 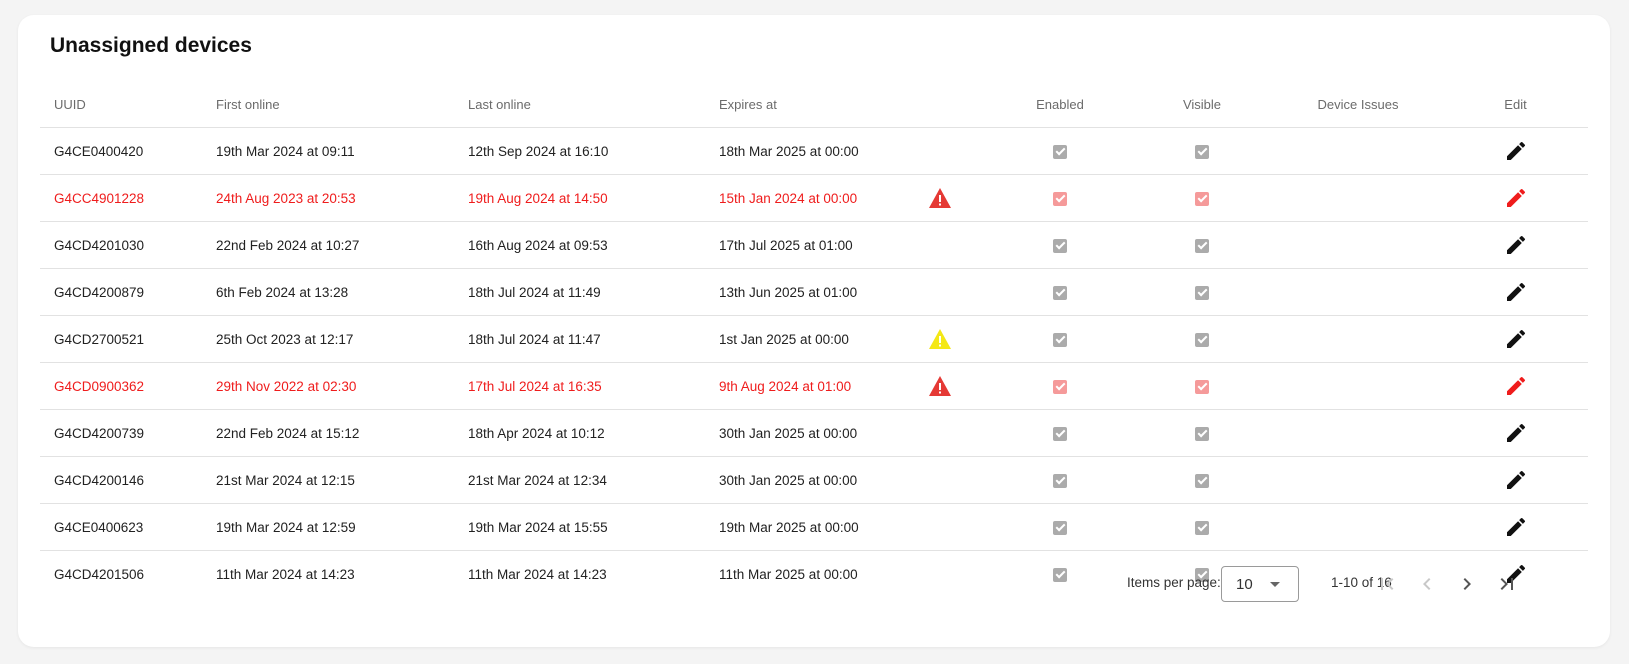 I want to click on cell-expires-at: 9th Aug 2024 at 01:00, so click(x=805, y=386).